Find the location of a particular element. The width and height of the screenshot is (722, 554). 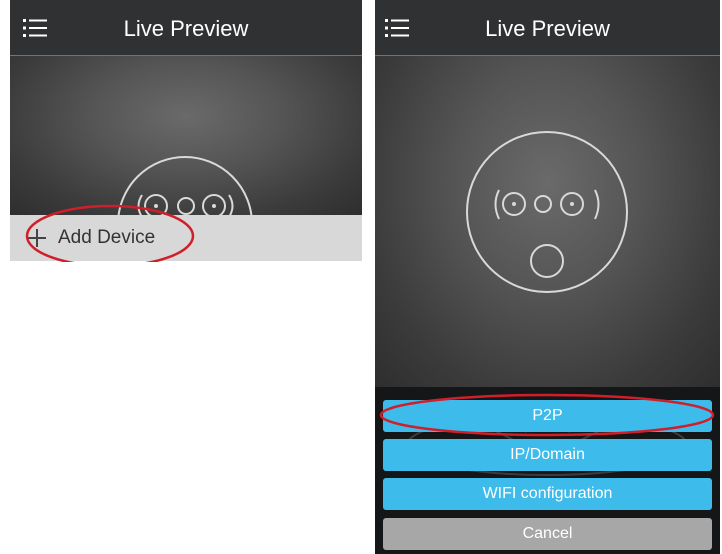

ip-domain-button: IP/Domain is located at coordinates (547, 455).